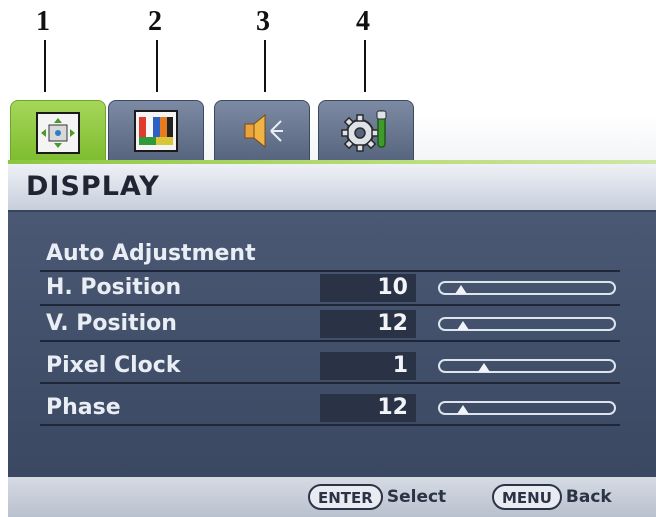 This screenshot has height=517, width=656. I want to click on menu-item-pixel-clock: Pixel Clock 1, so click(330, 367).